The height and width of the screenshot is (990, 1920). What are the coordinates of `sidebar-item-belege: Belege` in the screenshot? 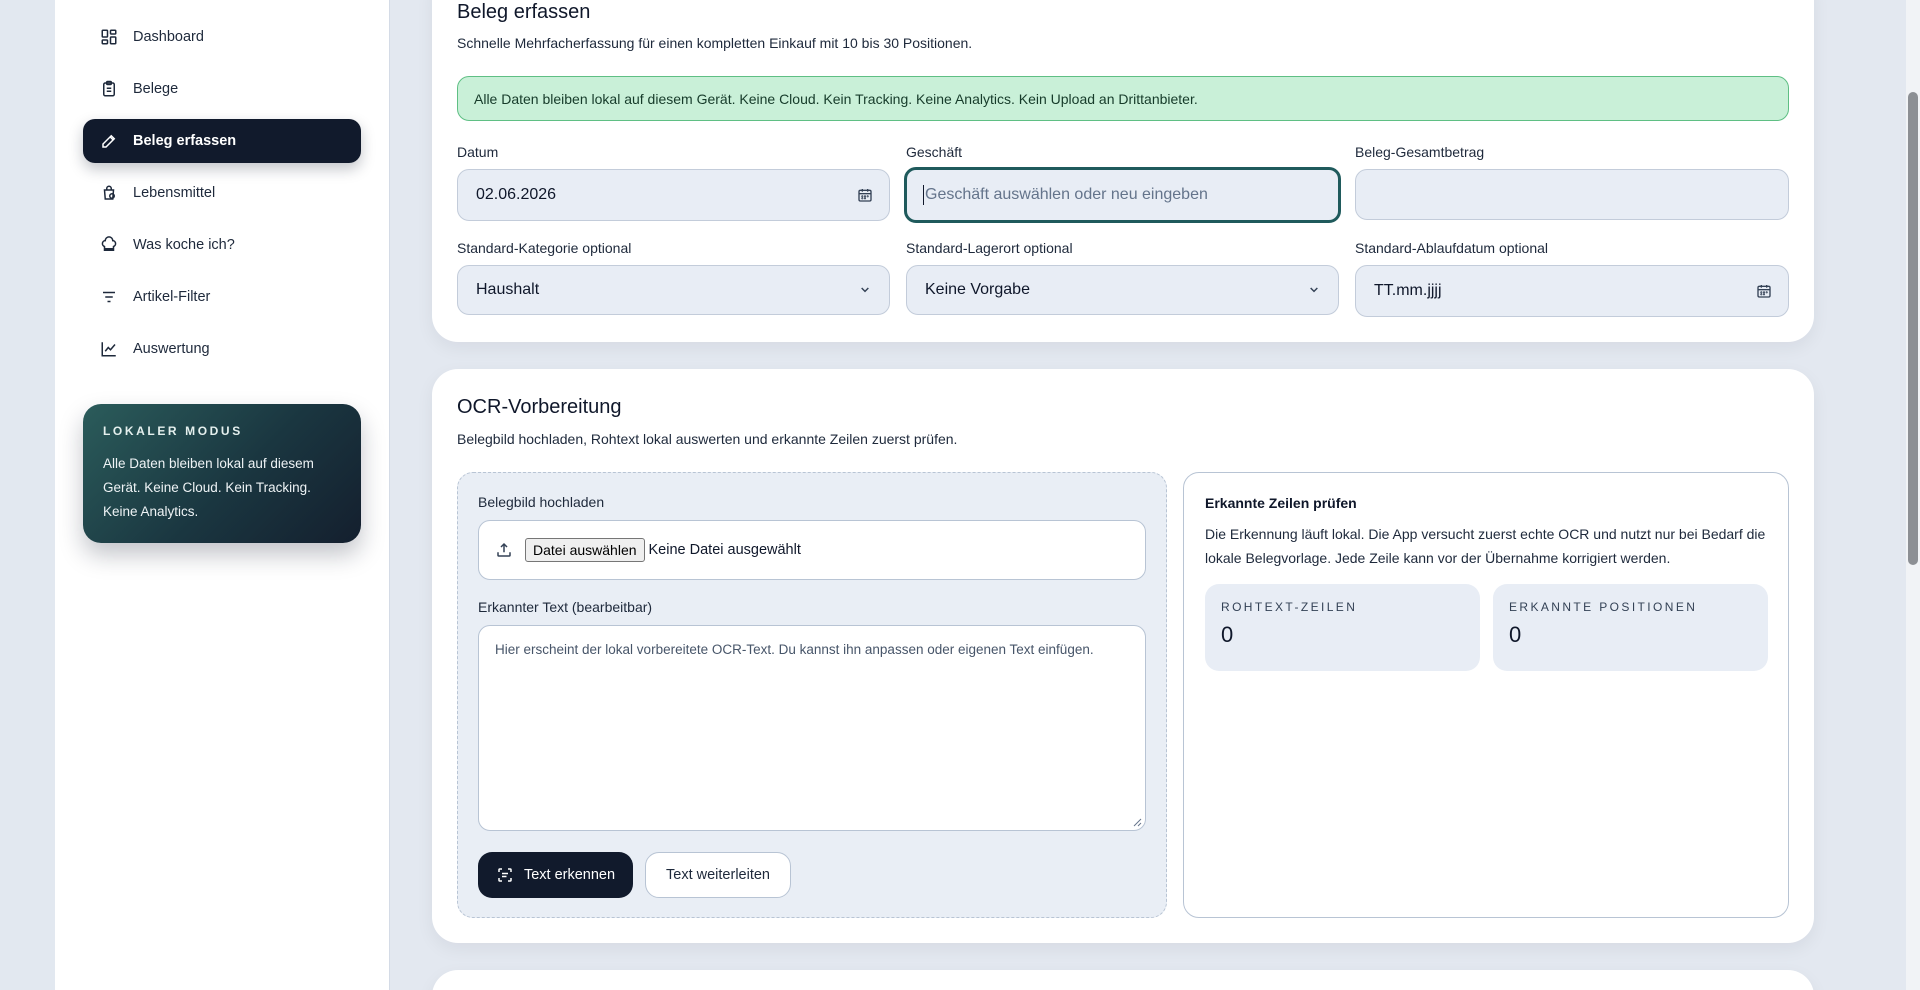 It's located at (222, 89).